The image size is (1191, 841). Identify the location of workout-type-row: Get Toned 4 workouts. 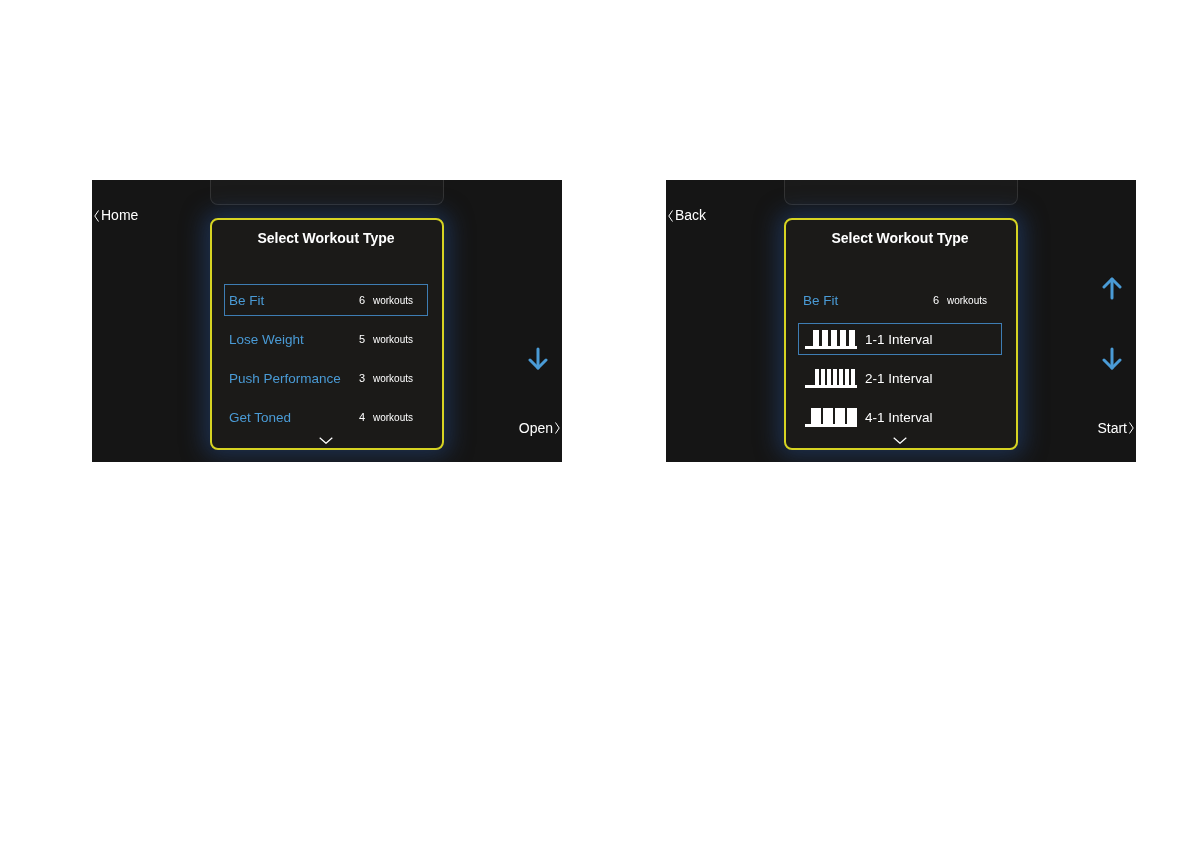
(326, 417).